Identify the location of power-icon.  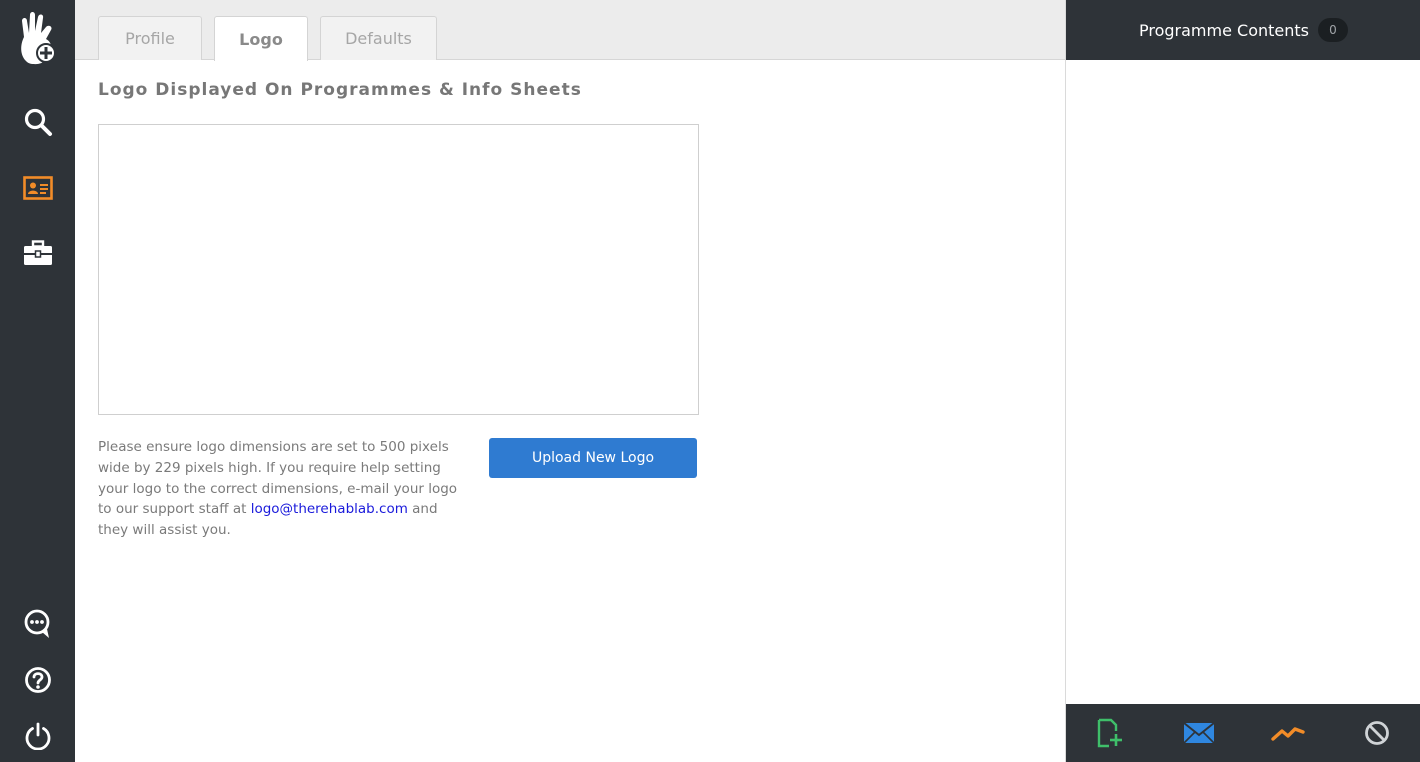
(37, 736).